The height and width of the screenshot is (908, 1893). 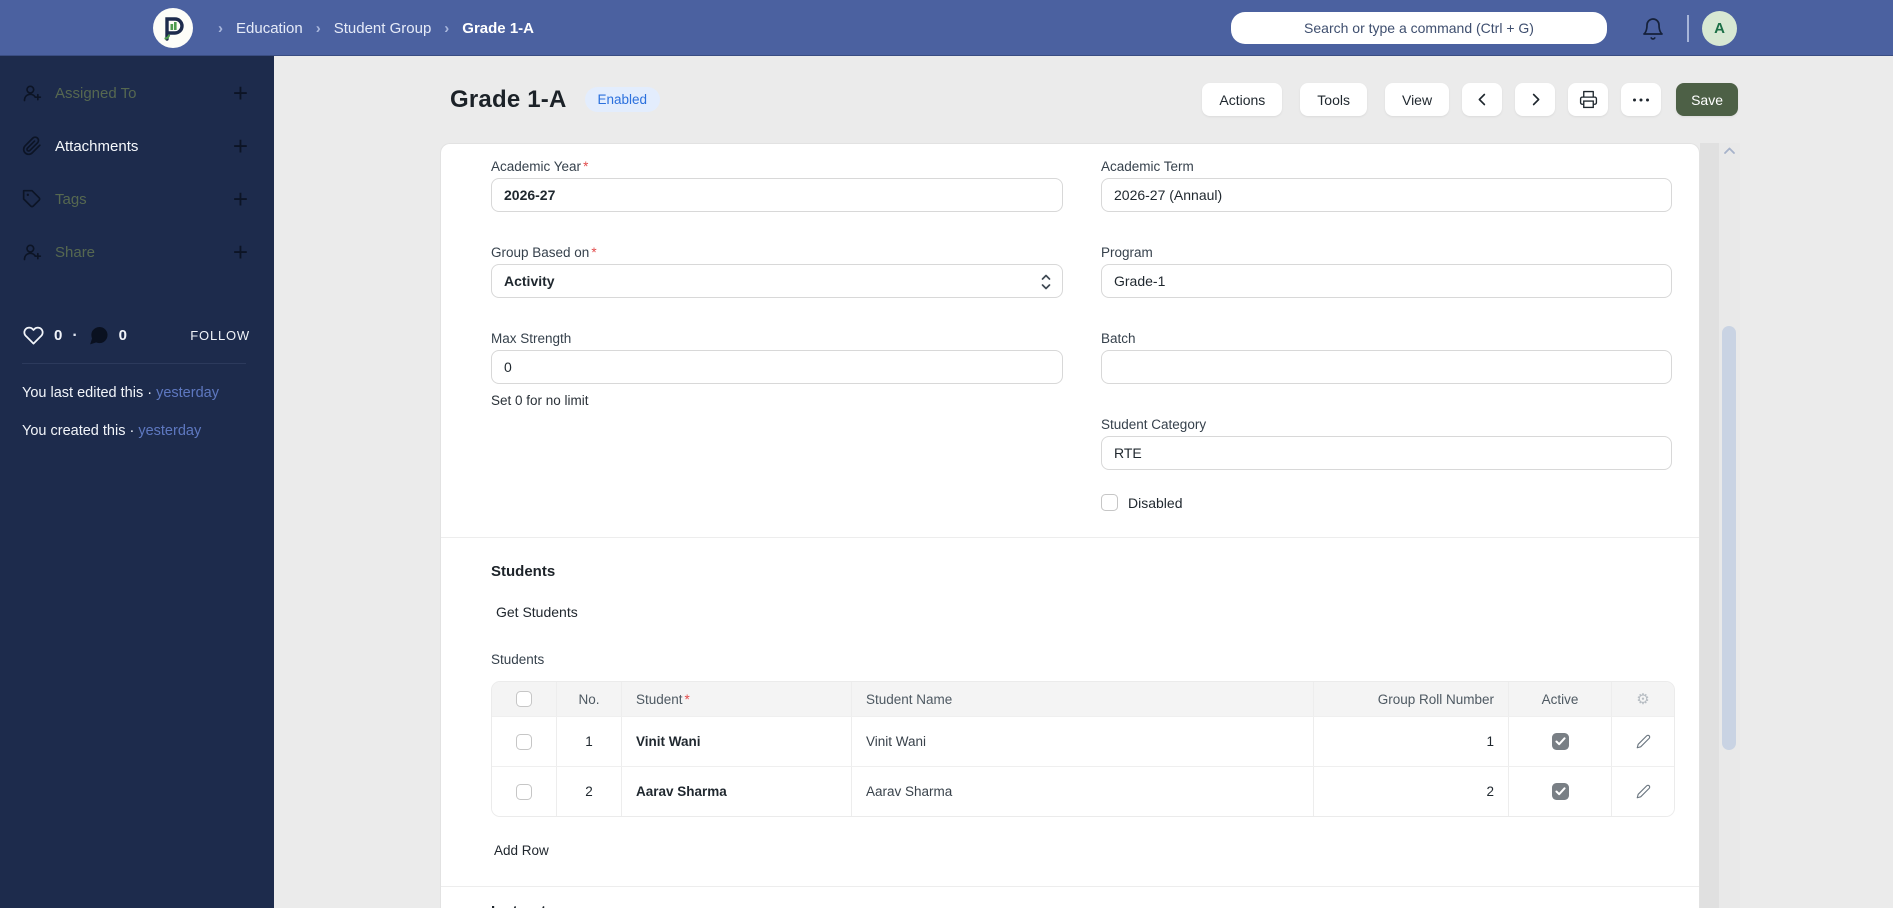 What do you see at coordinates (736, 791) in the screenshot?
I see `student-cell: Aarav Sharma` at bounding box center [736, 791].